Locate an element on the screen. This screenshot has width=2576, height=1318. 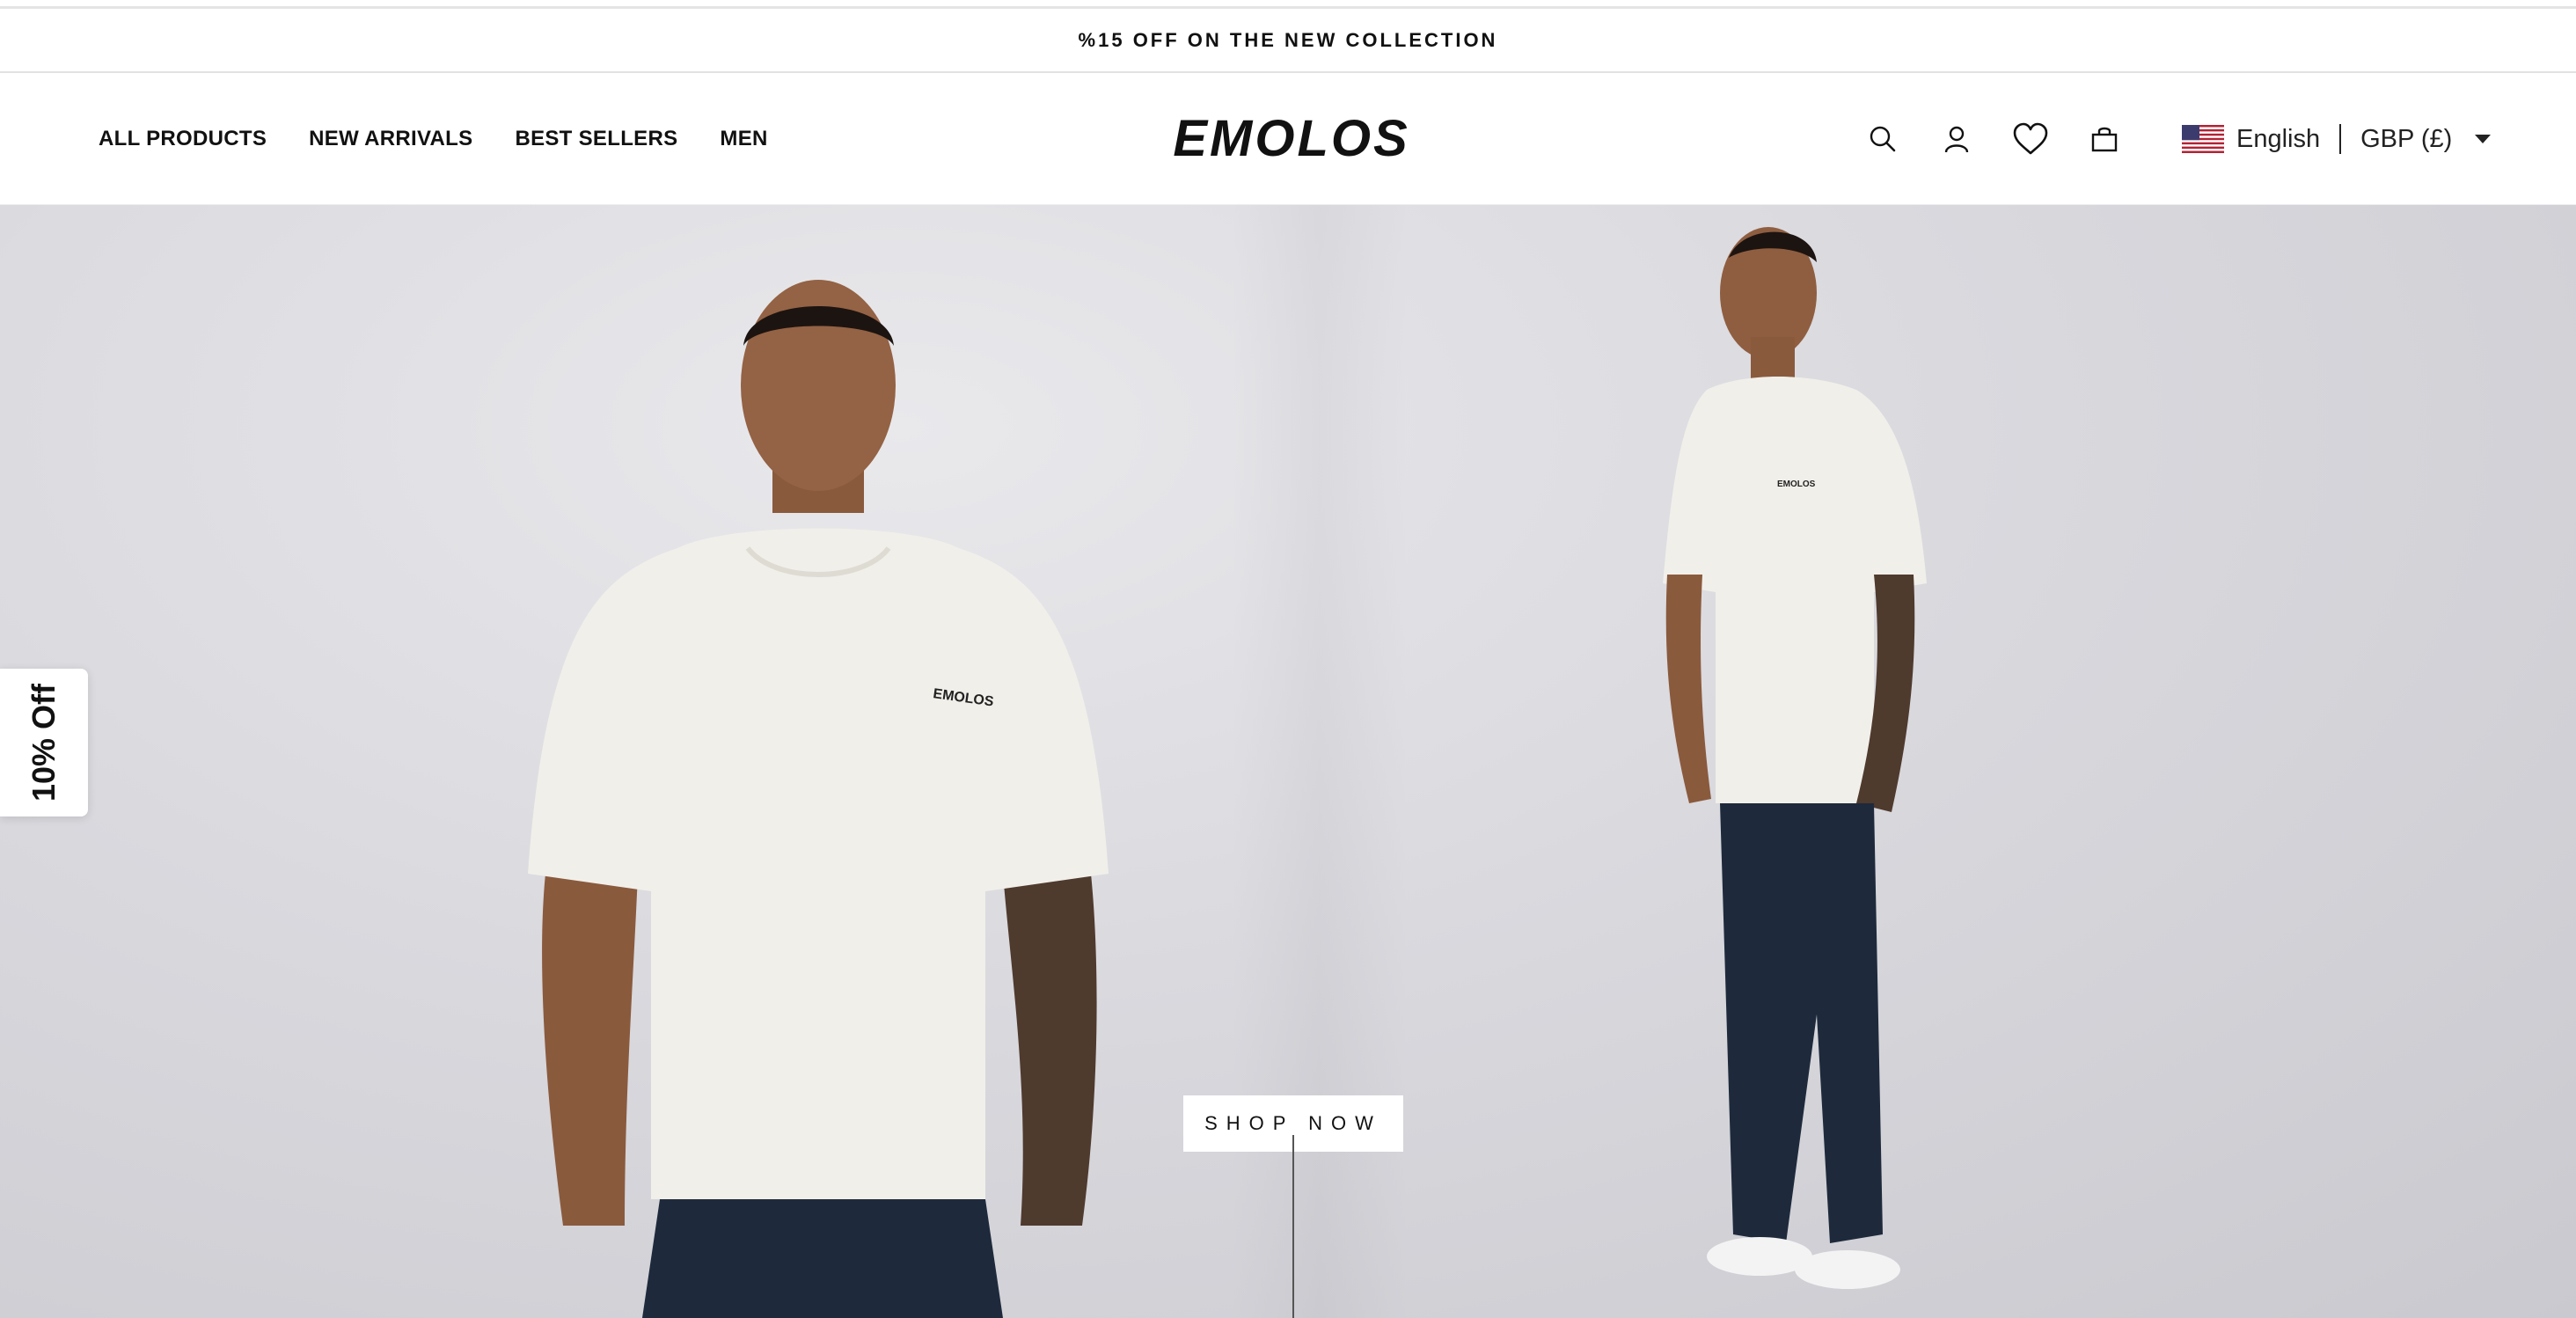
cta-indicator-line-lower is located at coordinates (1293, 1226).